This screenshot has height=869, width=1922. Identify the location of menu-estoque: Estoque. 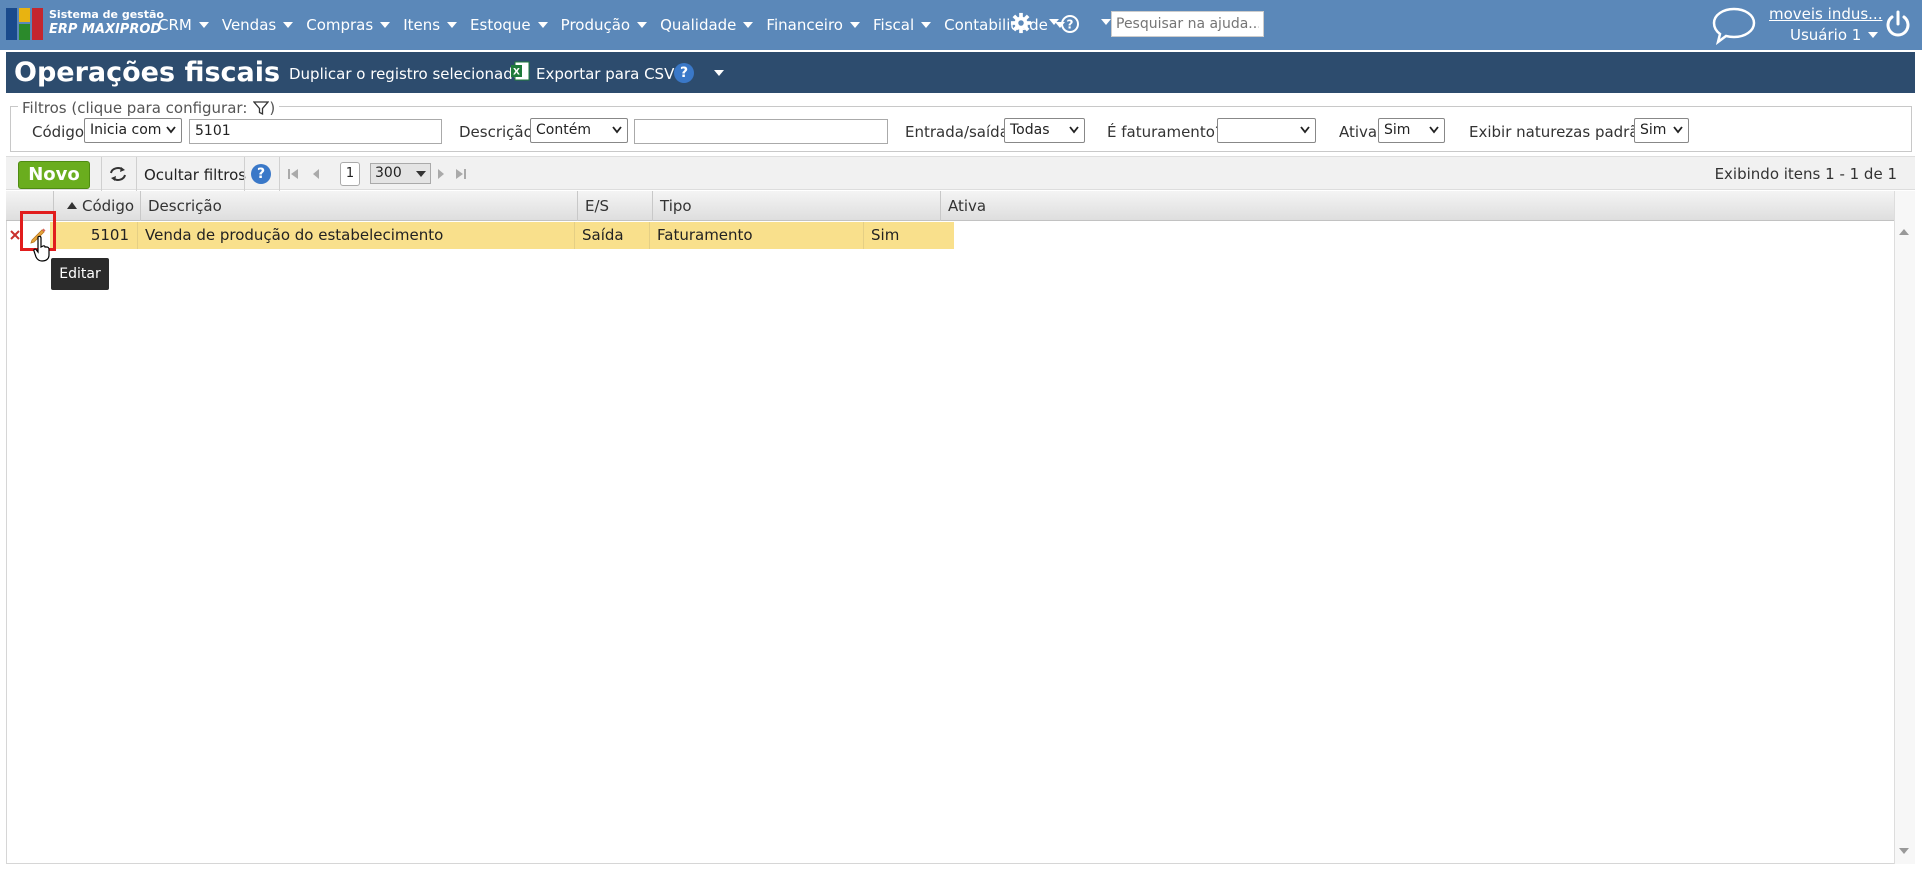
(509, 25).